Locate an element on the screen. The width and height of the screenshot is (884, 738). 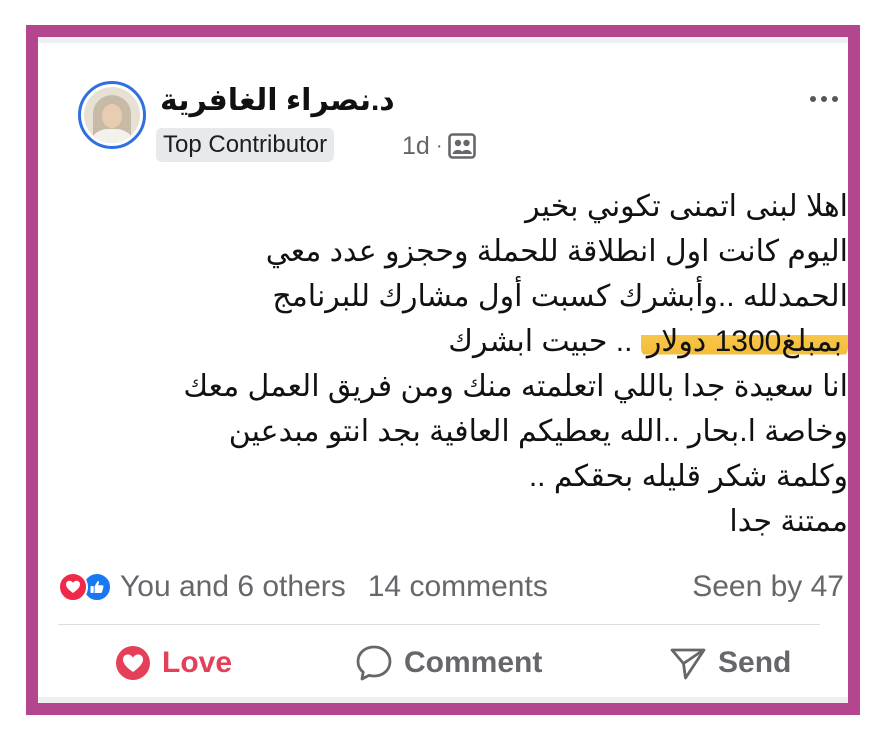
post-stats: You and 6 others 14 comments Seen by 47 is located at coordinates (451, 587).